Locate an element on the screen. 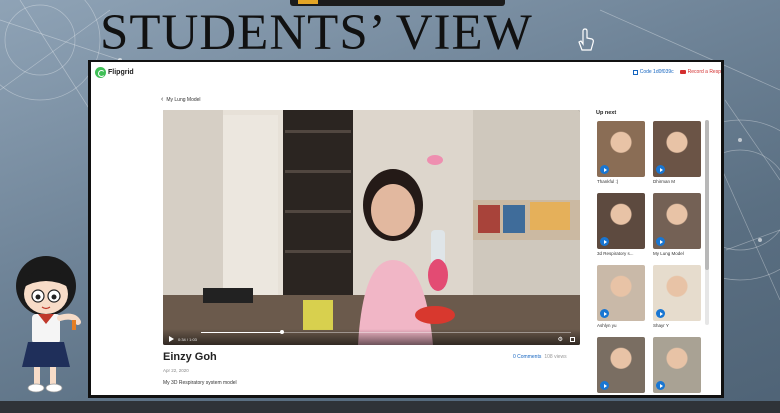 This screenshot has height=413, width=780. flipgrid-logo: Flipgrid is located at coordinates (114, 72).